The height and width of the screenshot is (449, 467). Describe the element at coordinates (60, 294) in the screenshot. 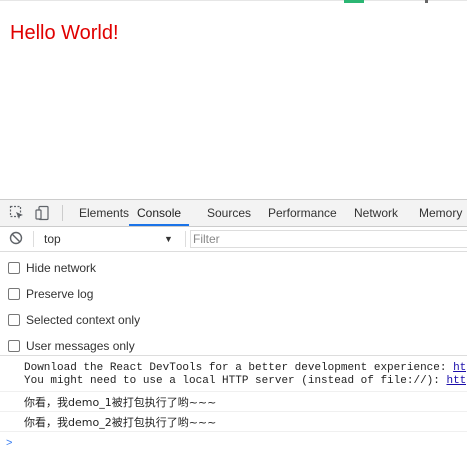

I see `option-label: Preserve log` at that location.